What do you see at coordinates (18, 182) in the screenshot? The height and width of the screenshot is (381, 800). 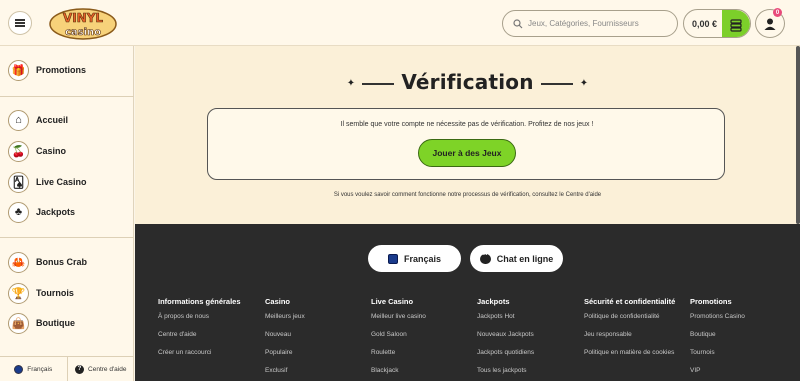 I see `cards-icon: 🂡` at bounding box center [18, 182].